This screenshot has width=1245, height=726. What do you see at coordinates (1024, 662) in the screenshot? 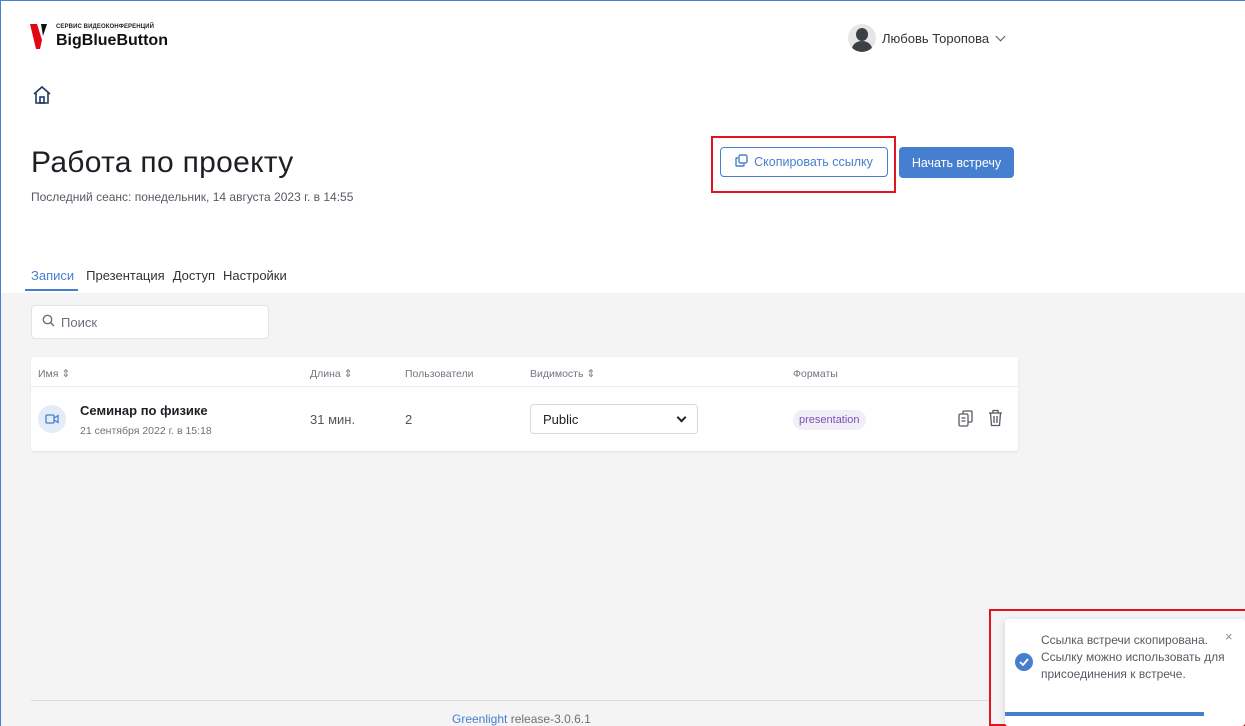
I see `check-icon` at bounding box center [1024, 662].